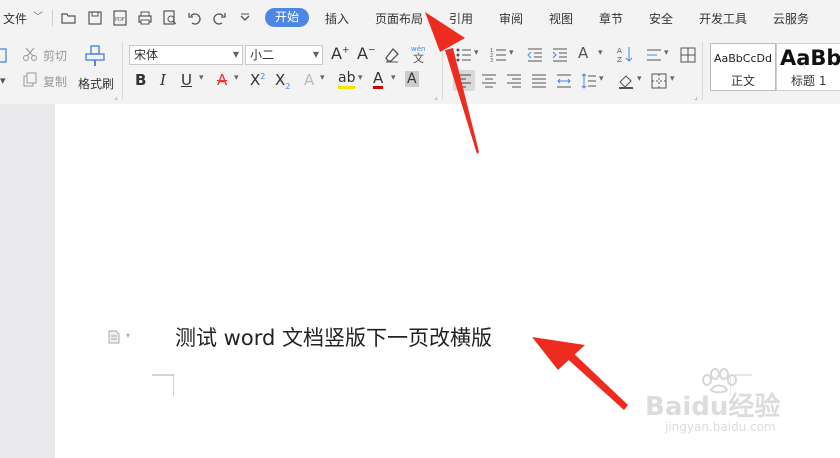 This screenshot has height=458, width=840. What do you see at coordinates (452, 83) in the screenshot?
I see `annotation-arrow-to-page-layout` at bounding box center [452, 83].